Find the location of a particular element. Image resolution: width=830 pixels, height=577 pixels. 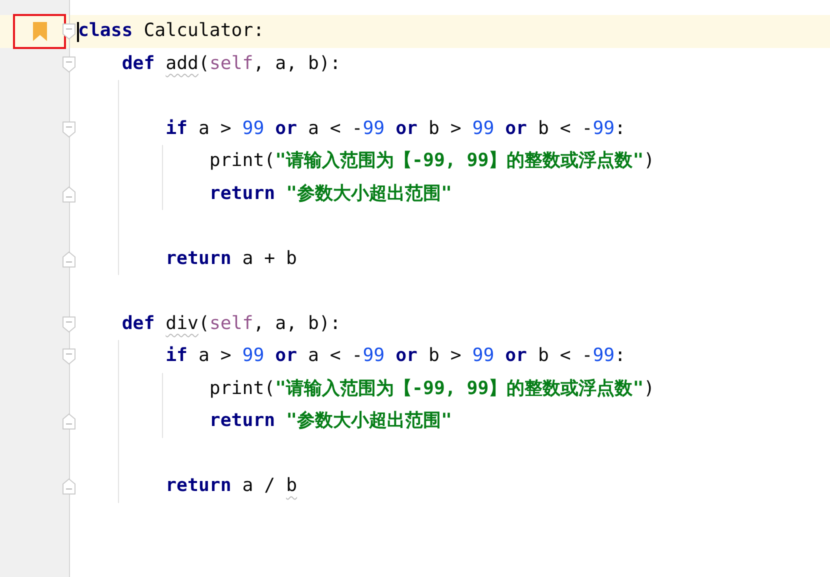

code-line: return a / b is located at coordinates (232, 486).